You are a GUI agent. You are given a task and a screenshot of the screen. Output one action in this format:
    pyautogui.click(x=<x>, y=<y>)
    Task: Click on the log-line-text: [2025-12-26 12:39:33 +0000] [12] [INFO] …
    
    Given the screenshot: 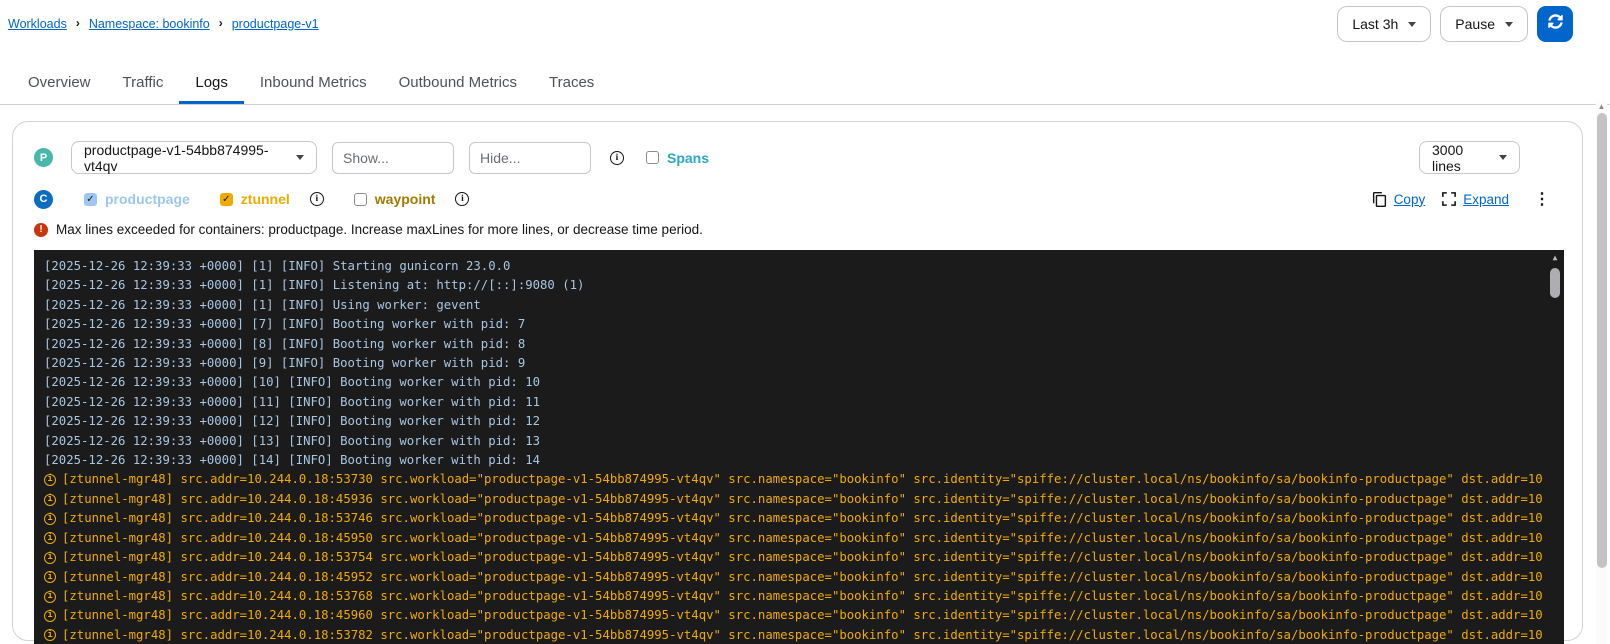 What is the action you would take?
    pyautogui.click(x=292, y=421)
    